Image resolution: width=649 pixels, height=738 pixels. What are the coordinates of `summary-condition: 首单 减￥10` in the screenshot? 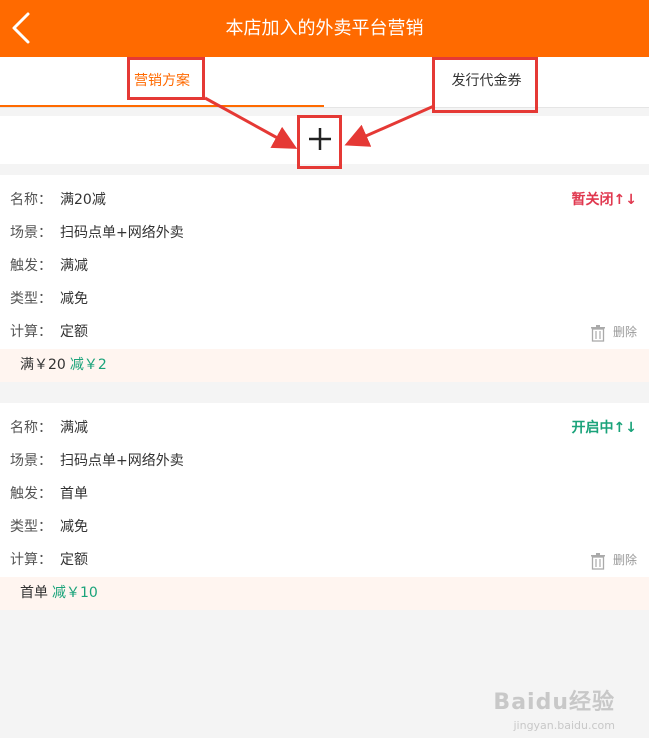 It's located at (59, 593).